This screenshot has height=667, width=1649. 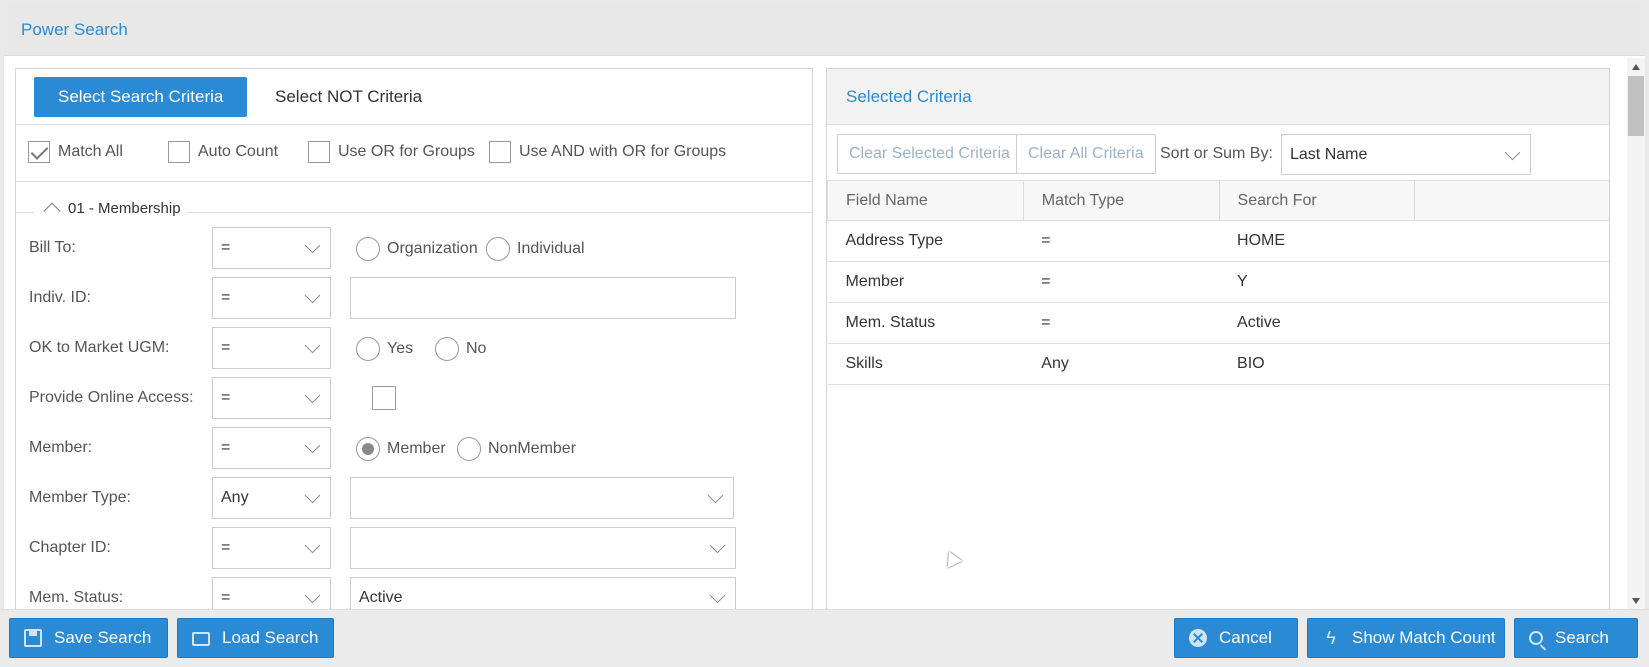 What do you see at coordinates (60, 297) in the screenshot?
I see `field-label: Indiv. ID:` at bounding box center [60, 297].